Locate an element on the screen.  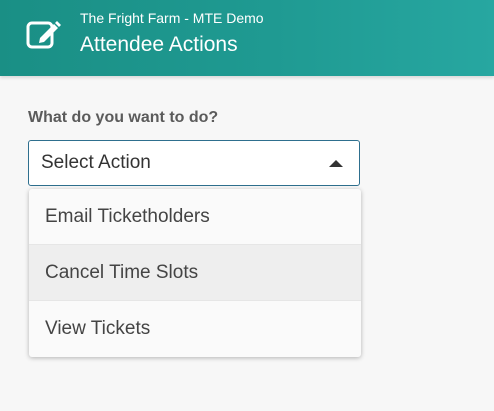
edit-icon is located at coordinates (43, 35).